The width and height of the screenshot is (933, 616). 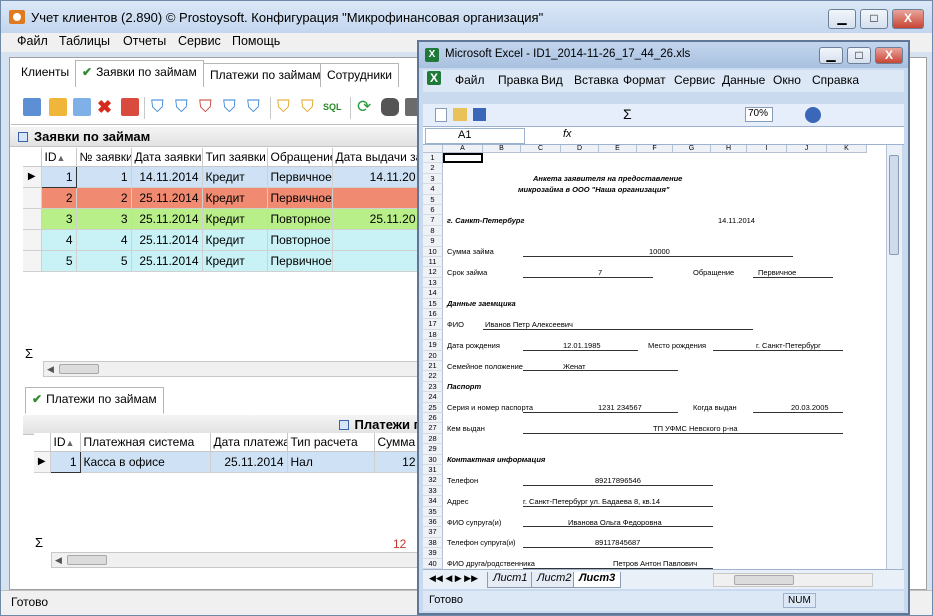 I want to click on filter-icon: ⛉, so click(x=160, y=107).